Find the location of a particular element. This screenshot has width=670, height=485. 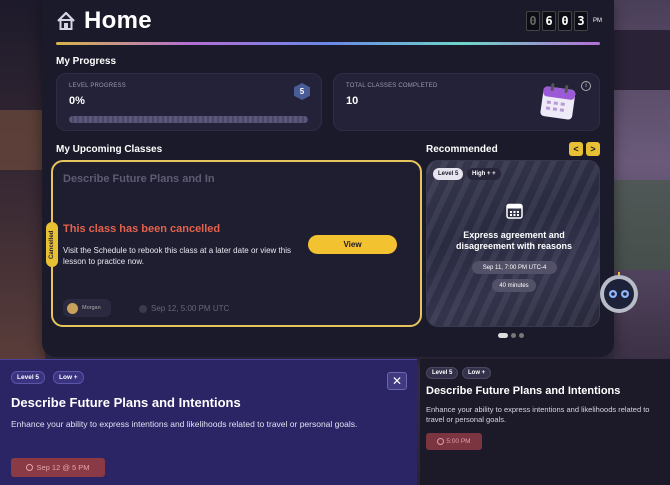

recommended-next-button: > is located at coordinates (593, 149).